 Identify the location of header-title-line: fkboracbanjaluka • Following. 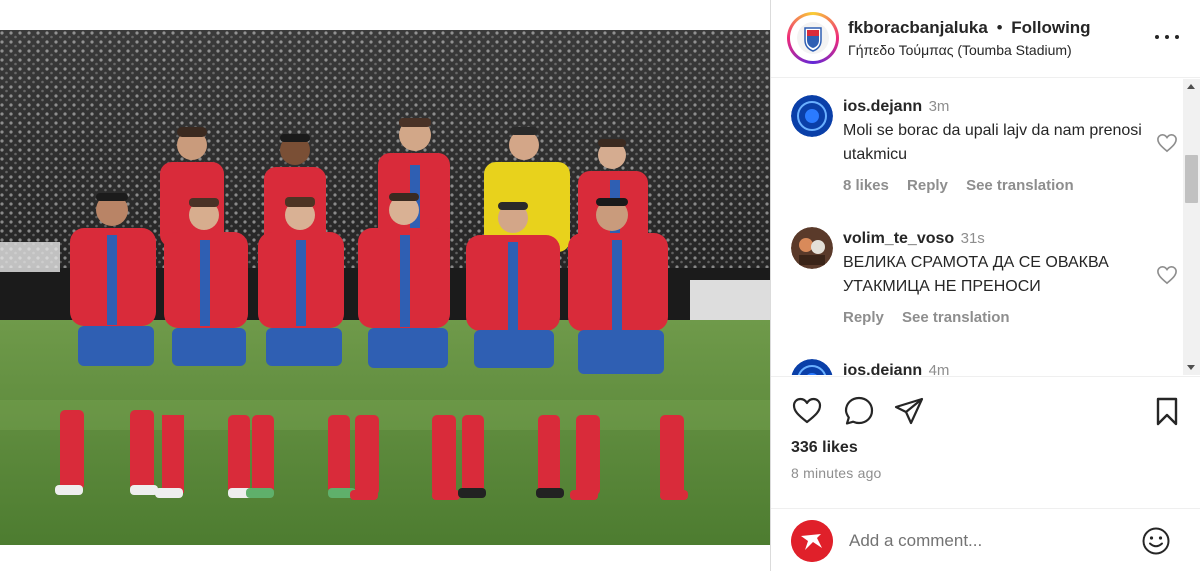
(969, 28).